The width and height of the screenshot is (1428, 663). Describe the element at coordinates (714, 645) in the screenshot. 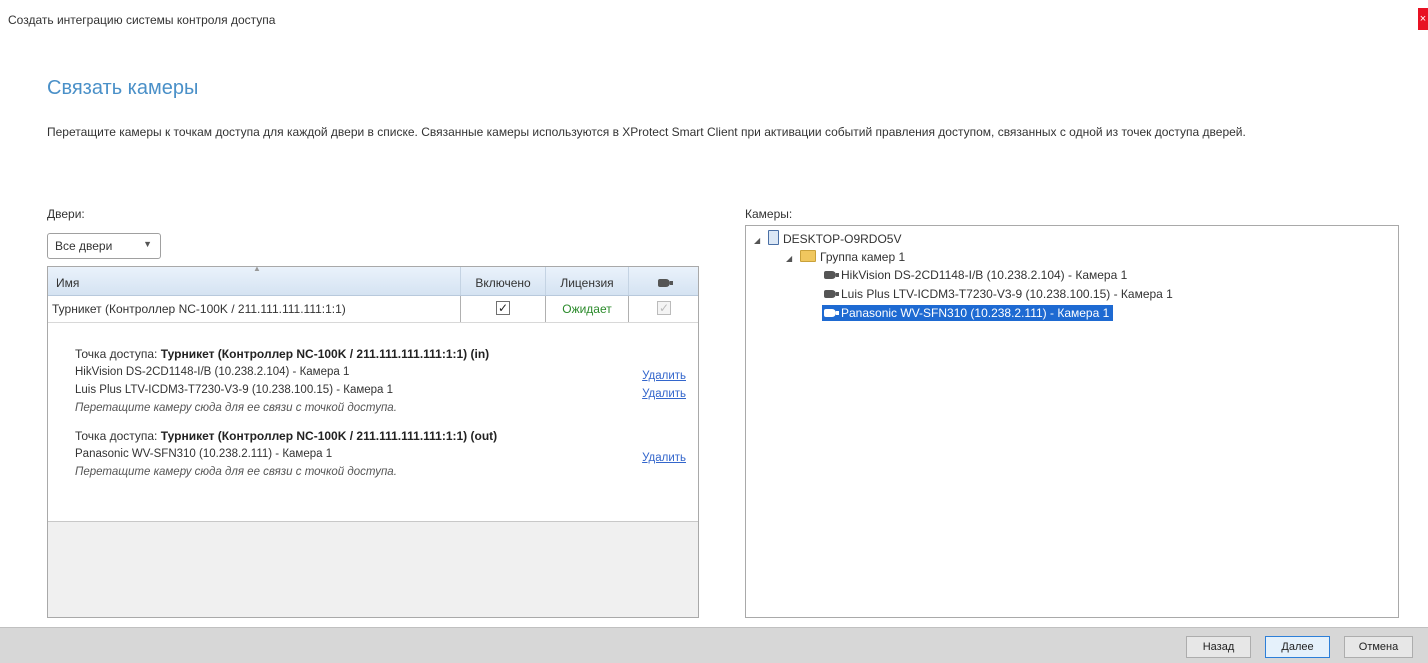

I see `footer-bar: Назад Далее Отмена` at that location.